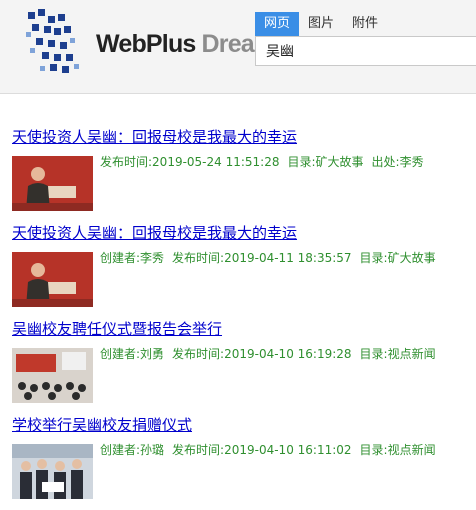 Image resolution: width=476 pixels, height=510 pixels. I want to click on logo-brand: WebPlus, so click(146, 44).